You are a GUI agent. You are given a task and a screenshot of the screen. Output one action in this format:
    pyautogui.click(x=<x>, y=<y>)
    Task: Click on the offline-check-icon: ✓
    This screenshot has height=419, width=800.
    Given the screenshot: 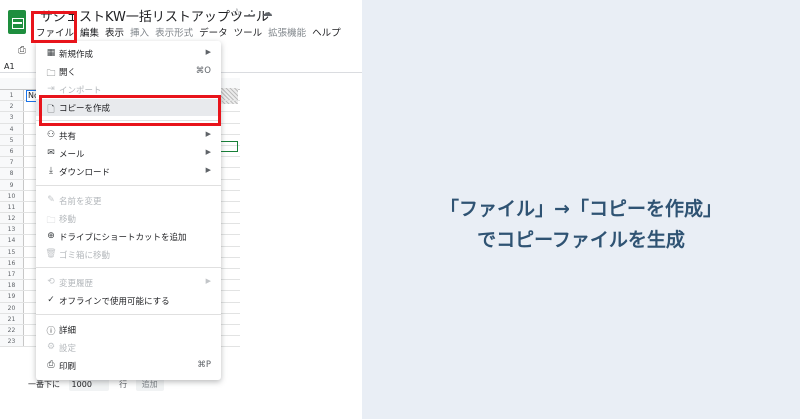 What is the action you would take?
    pyautogui.click(x=51, y=300)
    